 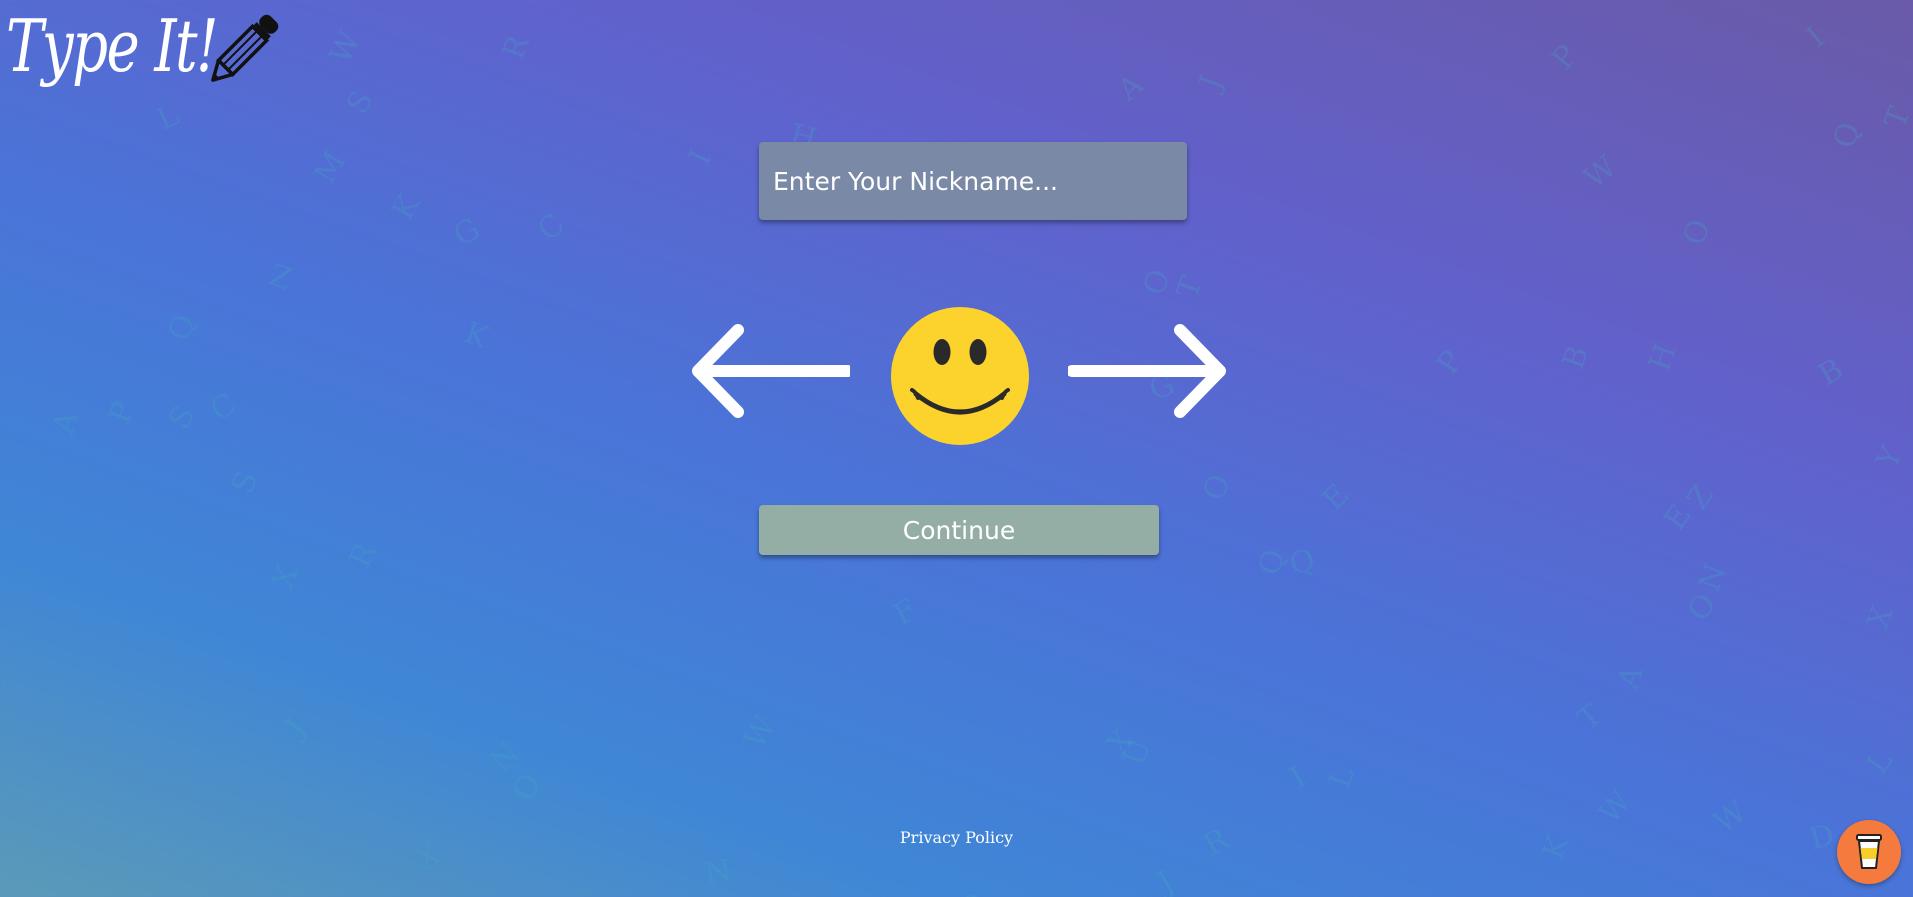 I want to click on continue-button: Continue, so click(x=959, y=530).